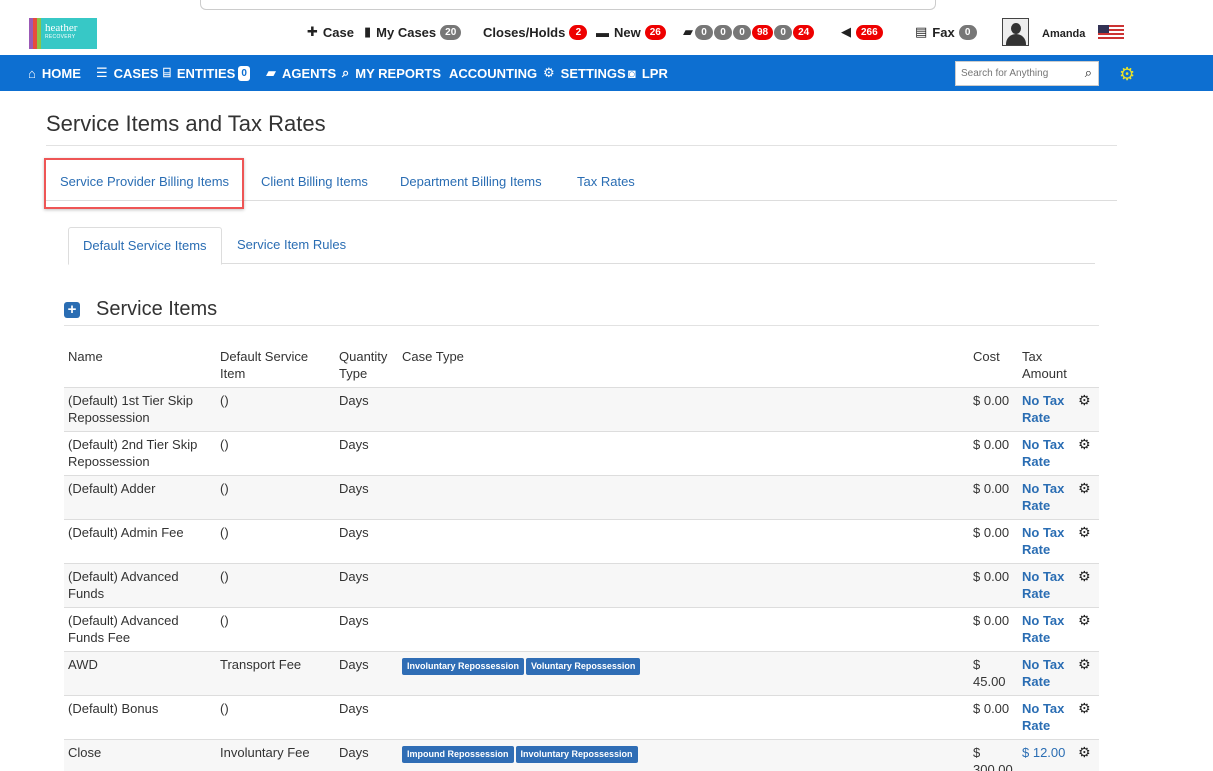  What do you see at coordinates (275, 409) in the screenshot?
I see `row-default-service-item: ()` at bounding box center [275, 409].